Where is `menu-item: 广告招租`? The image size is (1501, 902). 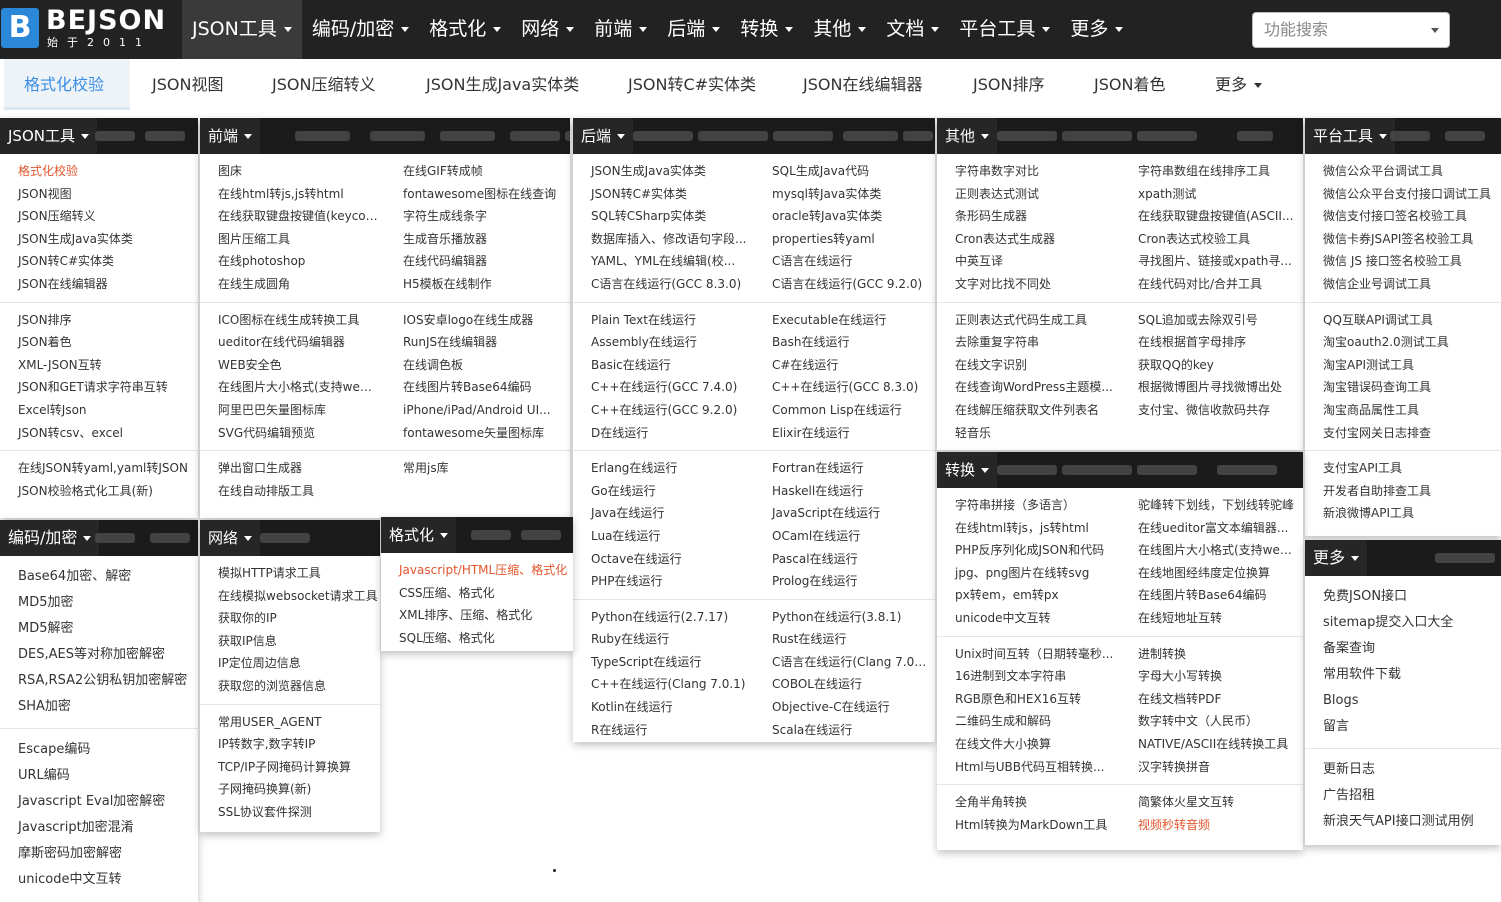 menu-item: 广告招租 is located at coordinates (1403, 796).